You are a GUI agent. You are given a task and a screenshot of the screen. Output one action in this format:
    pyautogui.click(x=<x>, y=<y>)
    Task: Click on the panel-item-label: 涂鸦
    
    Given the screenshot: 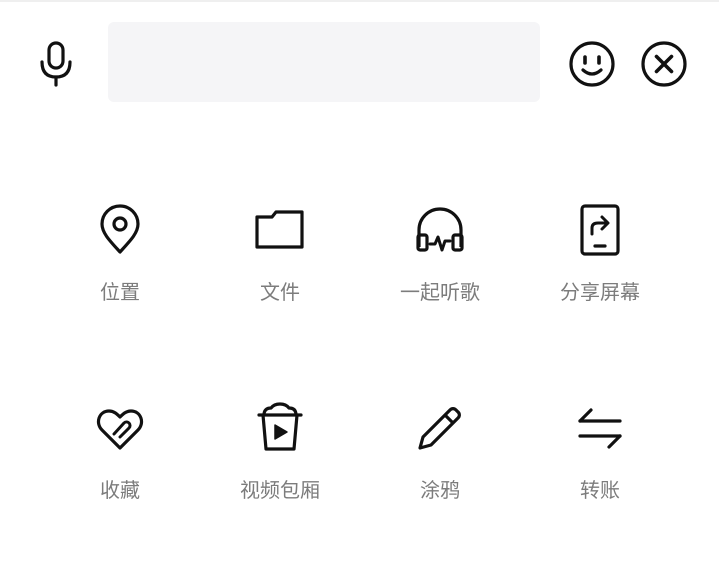 What is the action you would take?
    pyautogui.click(x=440, y=490)
    